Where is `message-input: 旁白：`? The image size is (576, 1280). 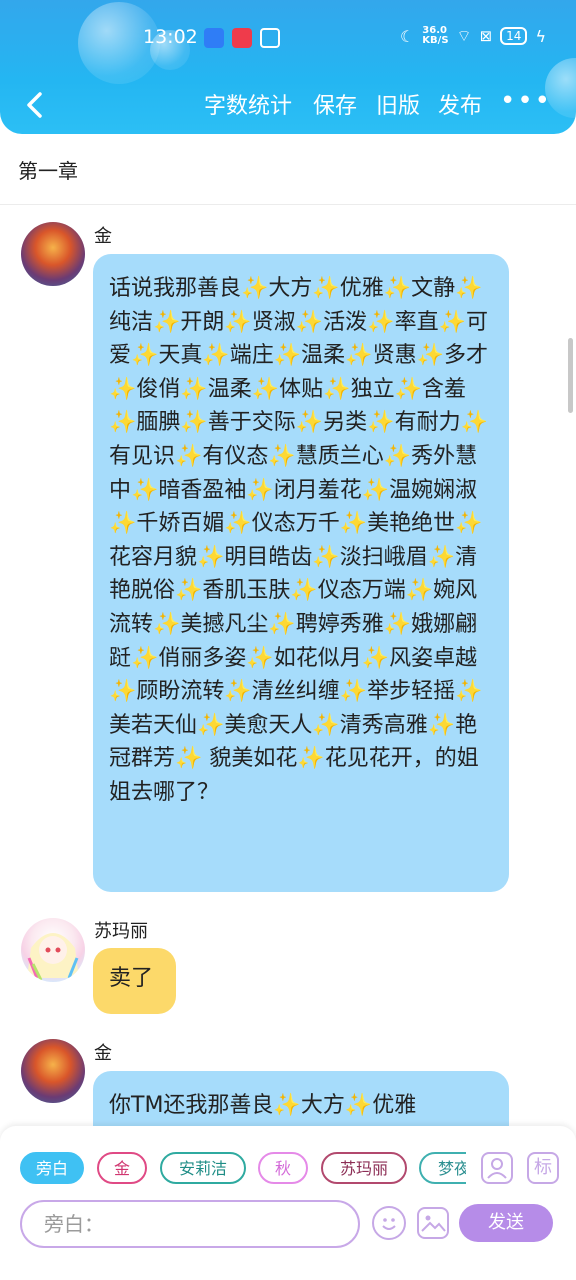 message-input: 旁白： is located at coordinates (190, 1224).